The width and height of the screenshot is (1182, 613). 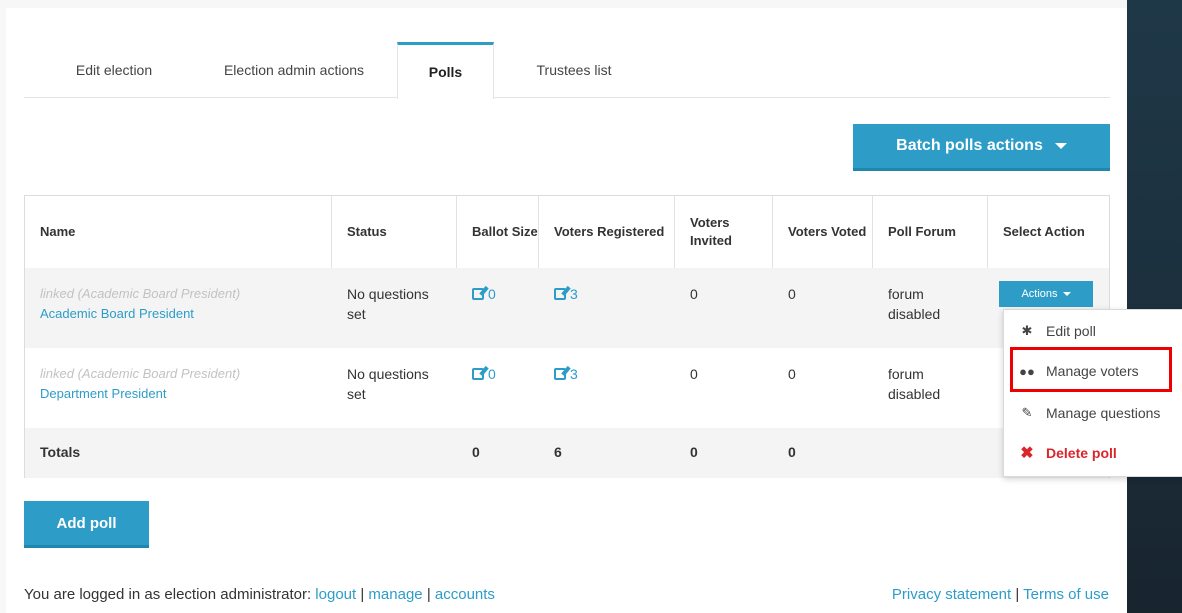 I want to click on menu-item-label: Edit poll, so click(x=1071, y=331).